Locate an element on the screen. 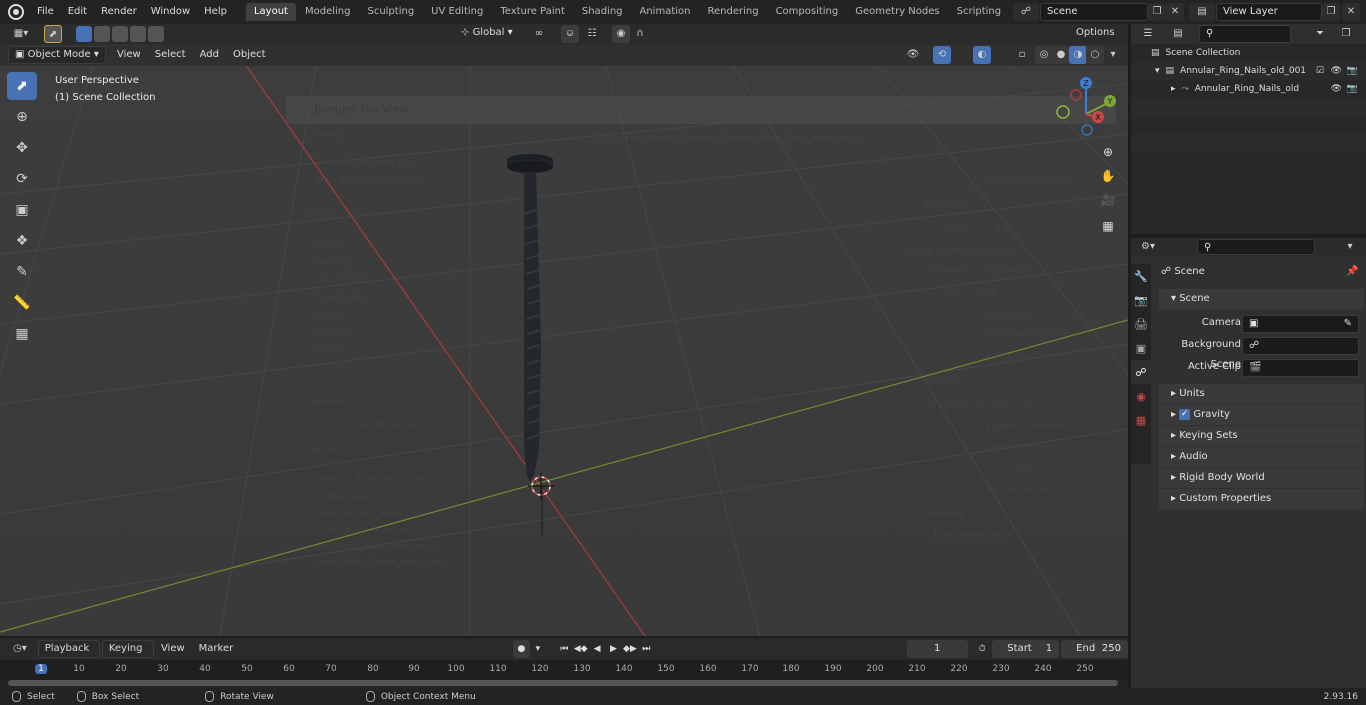  menu-marker: Marker is located at coordinates (216, 649).